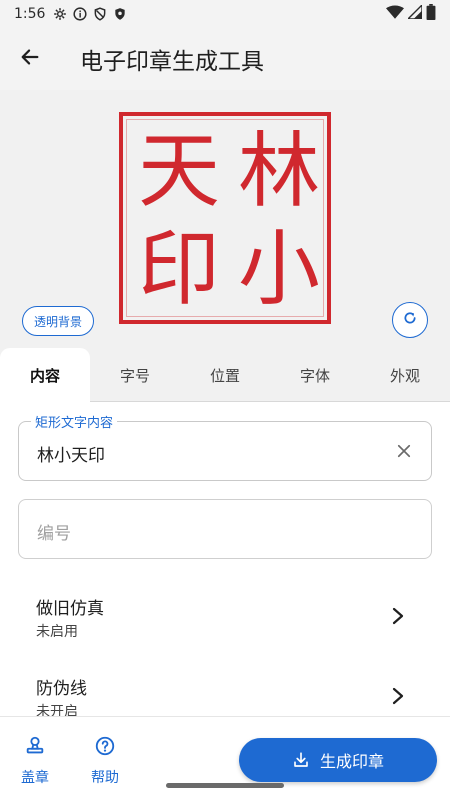 This screenshot has width=450, height=800. What do you see at coordinates (301, 760) in the screenshot?
I see `download-icon` at bounding box center [301, 760].